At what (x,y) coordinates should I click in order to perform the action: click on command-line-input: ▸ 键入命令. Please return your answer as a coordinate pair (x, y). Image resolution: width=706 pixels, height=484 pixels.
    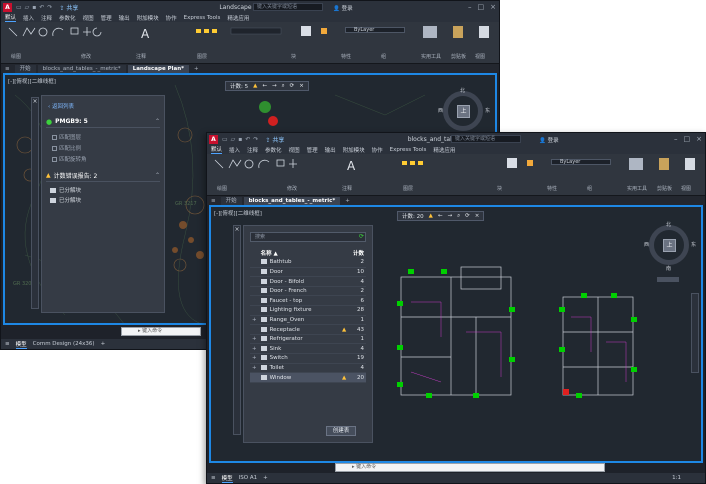
    Looking at the image, I should click on (470, 467).